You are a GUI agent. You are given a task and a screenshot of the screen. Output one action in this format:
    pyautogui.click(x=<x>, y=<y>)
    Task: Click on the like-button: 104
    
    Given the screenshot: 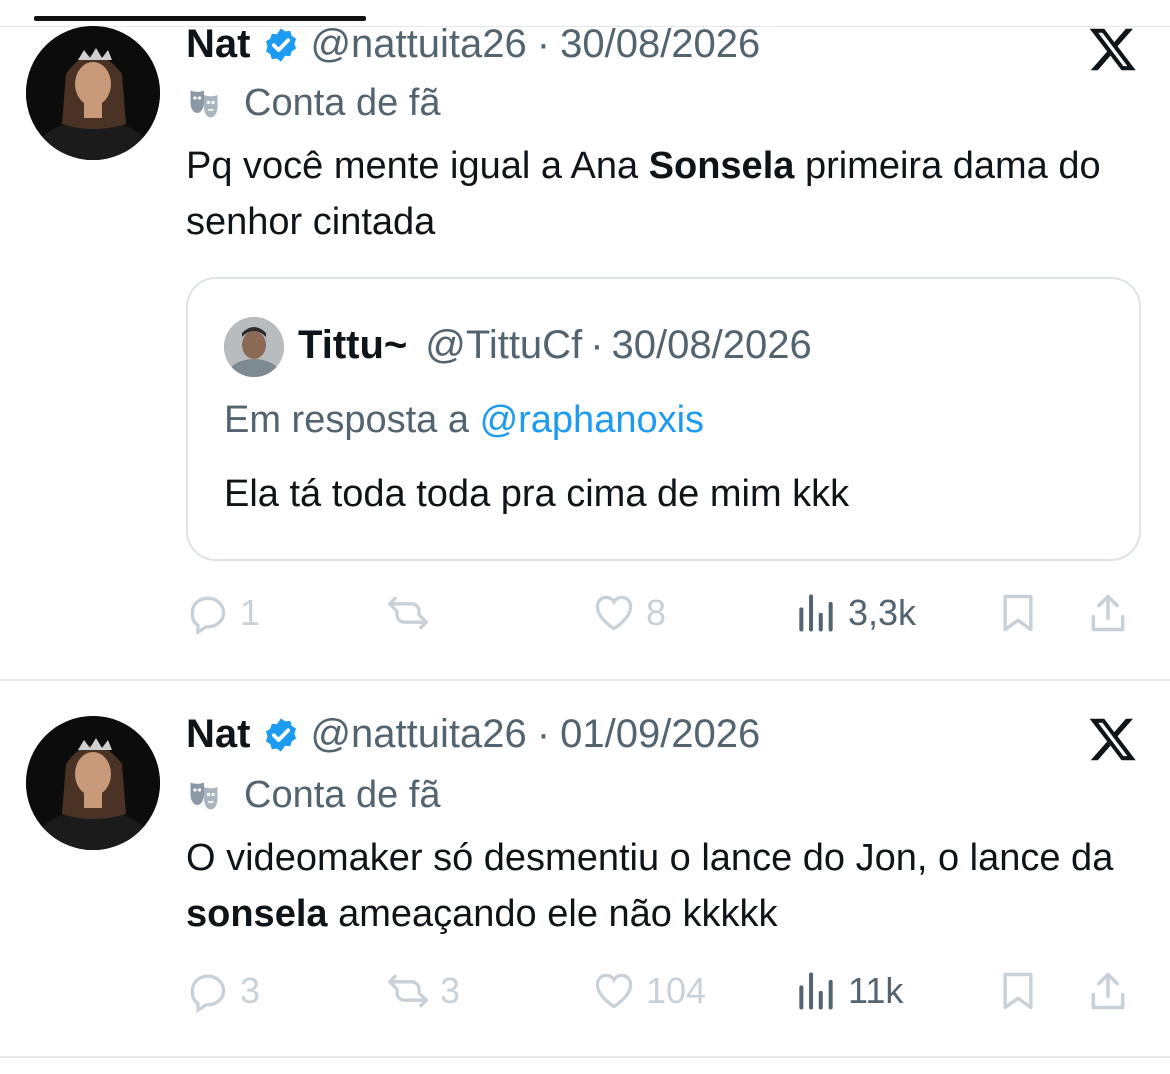 What is the action you would take?
    pyautogui.click(x=649, y=991)
    